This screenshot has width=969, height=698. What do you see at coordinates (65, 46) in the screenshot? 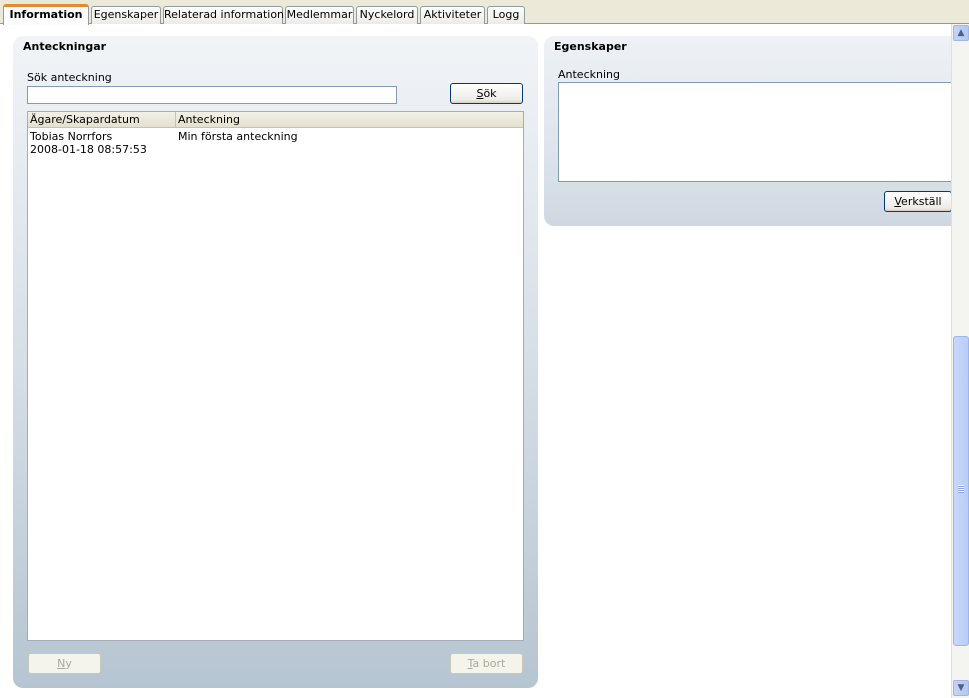
I see `notes-panel-title: Anteckningar` at bounding box center [65, 46].